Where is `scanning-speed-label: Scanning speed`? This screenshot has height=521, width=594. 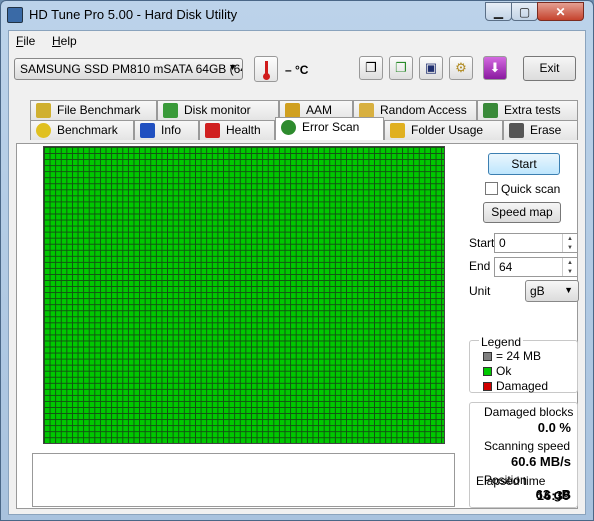
scanning-speed-label: Scanning speed is located at coordinates (527, 446).